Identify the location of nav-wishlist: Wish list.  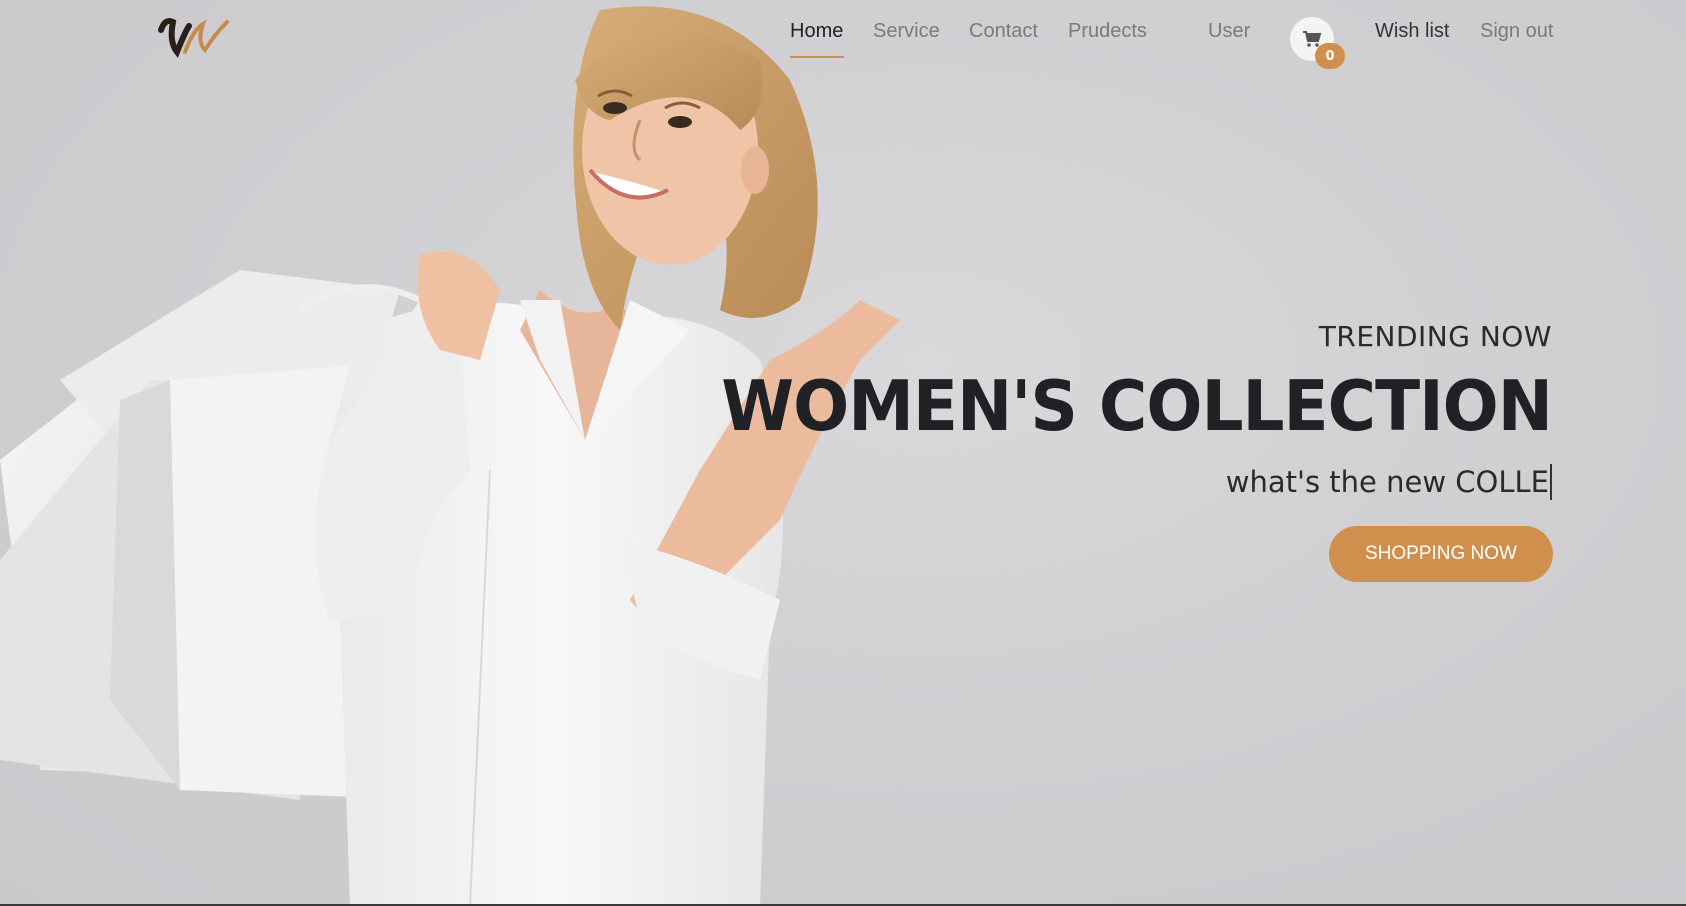
(1412, 31).